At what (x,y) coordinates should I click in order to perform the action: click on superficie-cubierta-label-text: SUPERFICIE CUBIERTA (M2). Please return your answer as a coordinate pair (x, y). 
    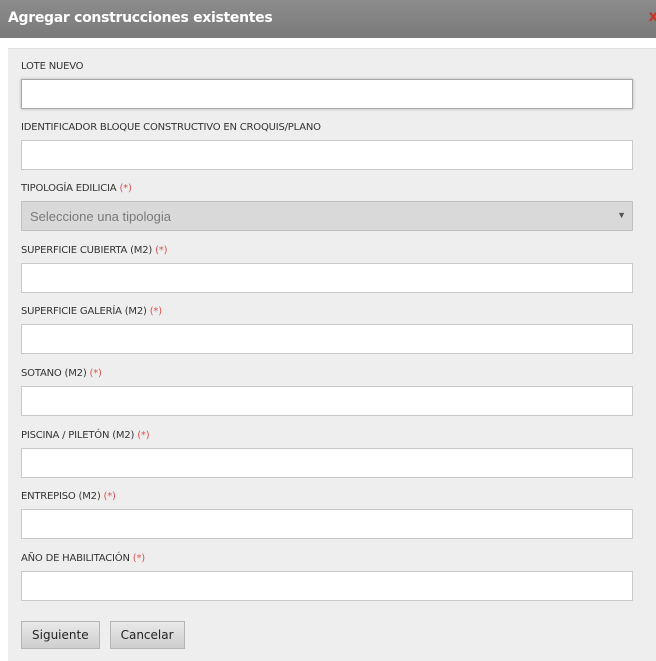
    Looking at the image, I should click on (87, 250).